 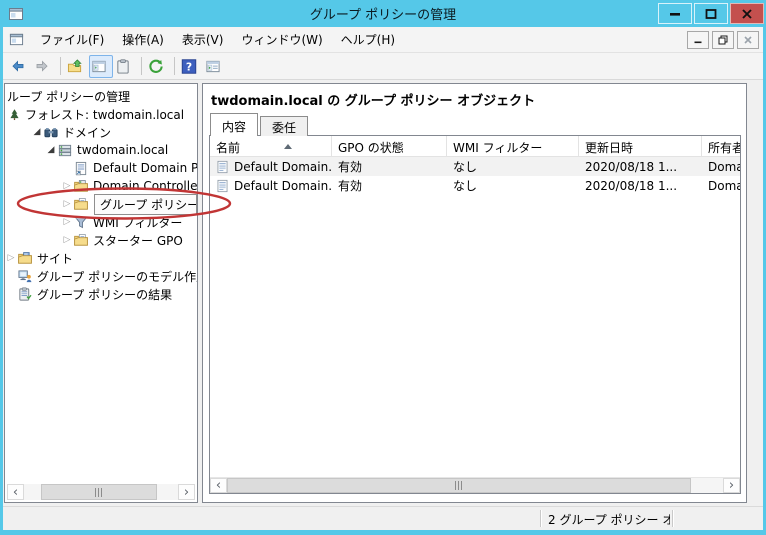 I want to click on tree-item-sites: サイト, so click(x=101, y=258).